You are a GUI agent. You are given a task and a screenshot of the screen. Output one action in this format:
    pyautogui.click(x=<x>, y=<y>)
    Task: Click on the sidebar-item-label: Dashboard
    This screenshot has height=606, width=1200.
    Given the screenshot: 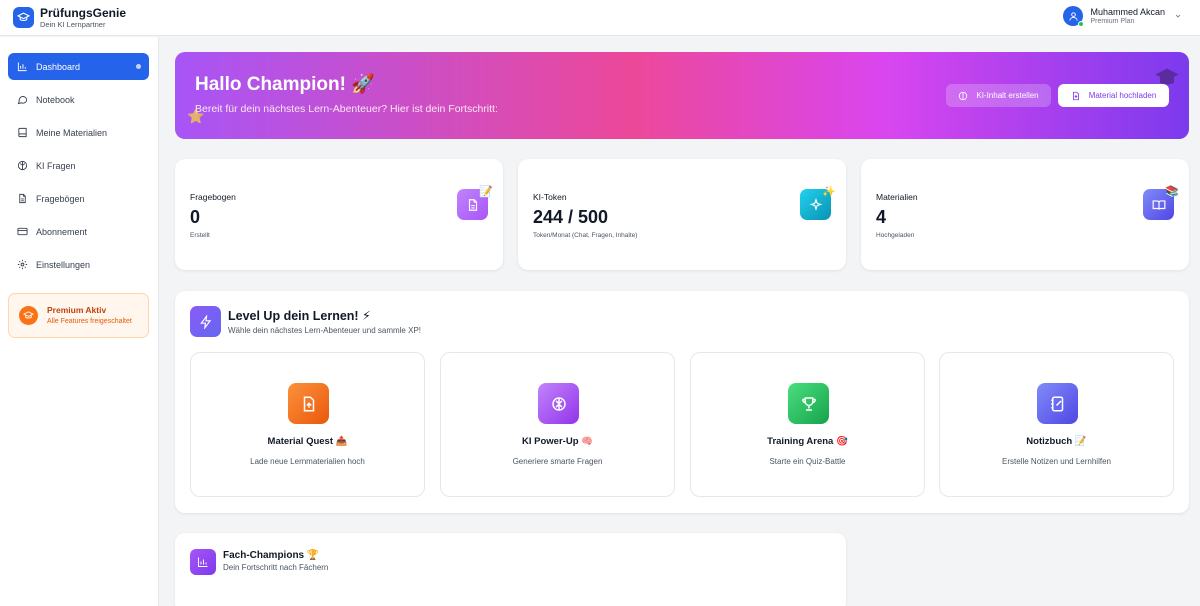 What is the action you would take?
    pyautogui.click(x=58, y=66)
    